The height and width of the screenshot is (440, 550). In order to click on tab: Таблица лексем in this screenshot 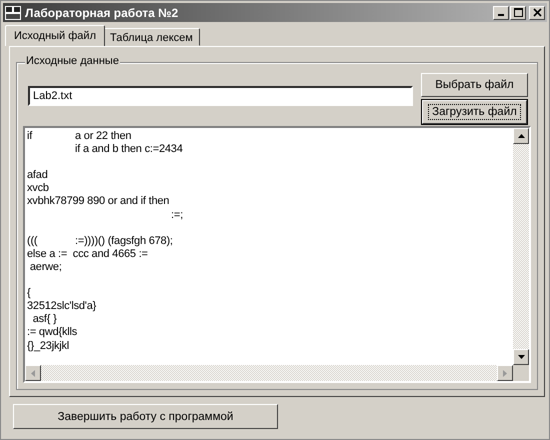, I will do `click(151, 37)`.